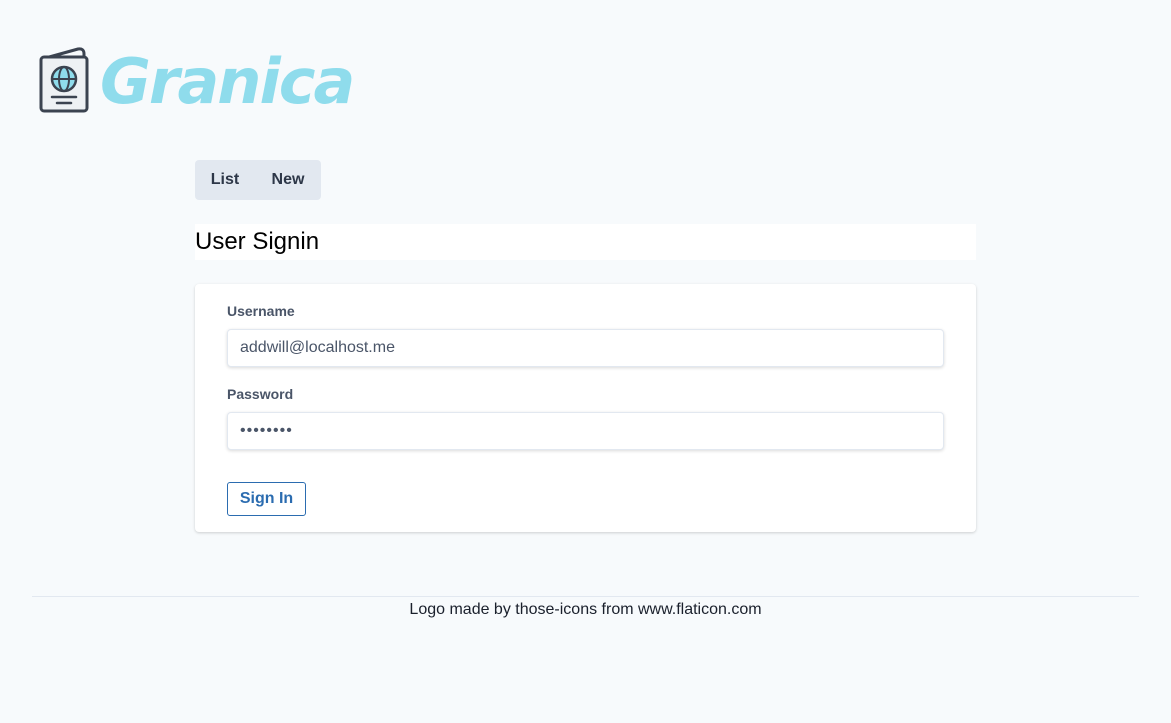 This screenshot has height=723, width=1171. What do you see at coordinates (227, 81) in the screenshot?
I see `brand-logo-text: Granica` at bounding box center [227, 81].